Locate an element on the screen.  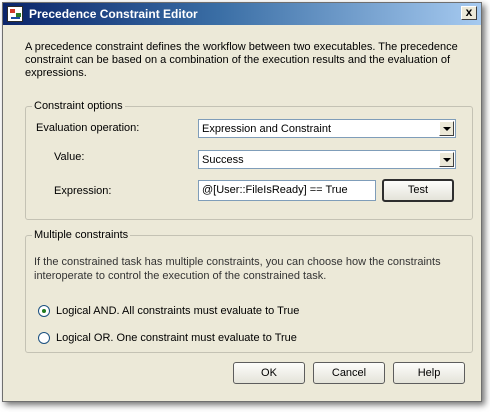
value-label: Value: is located at coordinates (69, 157).